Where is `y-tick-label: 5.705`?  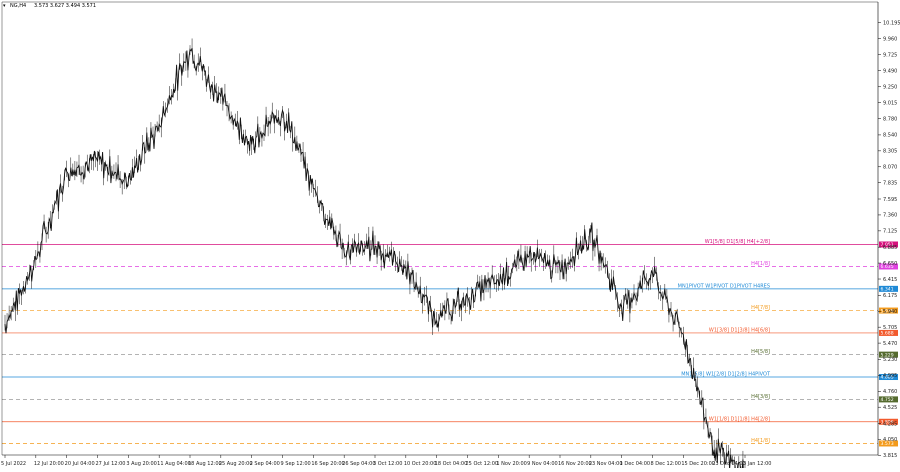
y-tick-label: 5.705 is located at coordinates (890, 328).